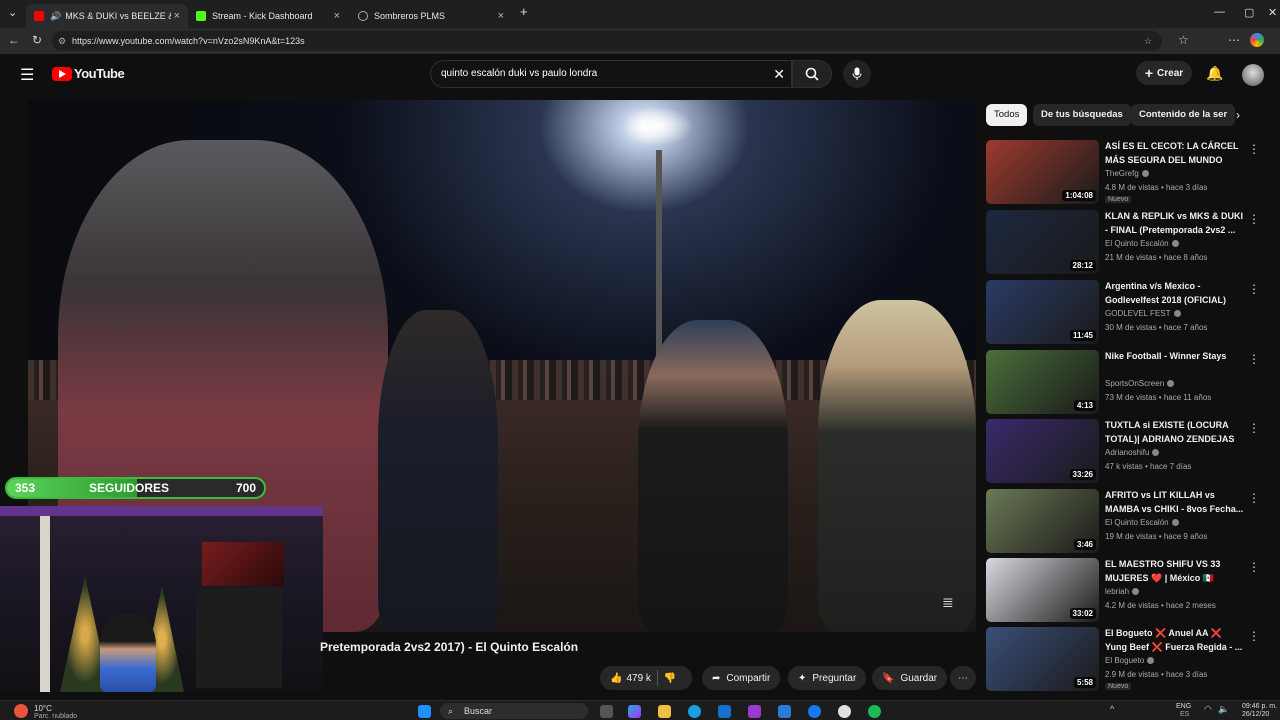 The image size is (1280, 720). What do you see at coordinates (874, 711) in the screenshot?
I see `spotify-icon` at bounding box center [874, 711].